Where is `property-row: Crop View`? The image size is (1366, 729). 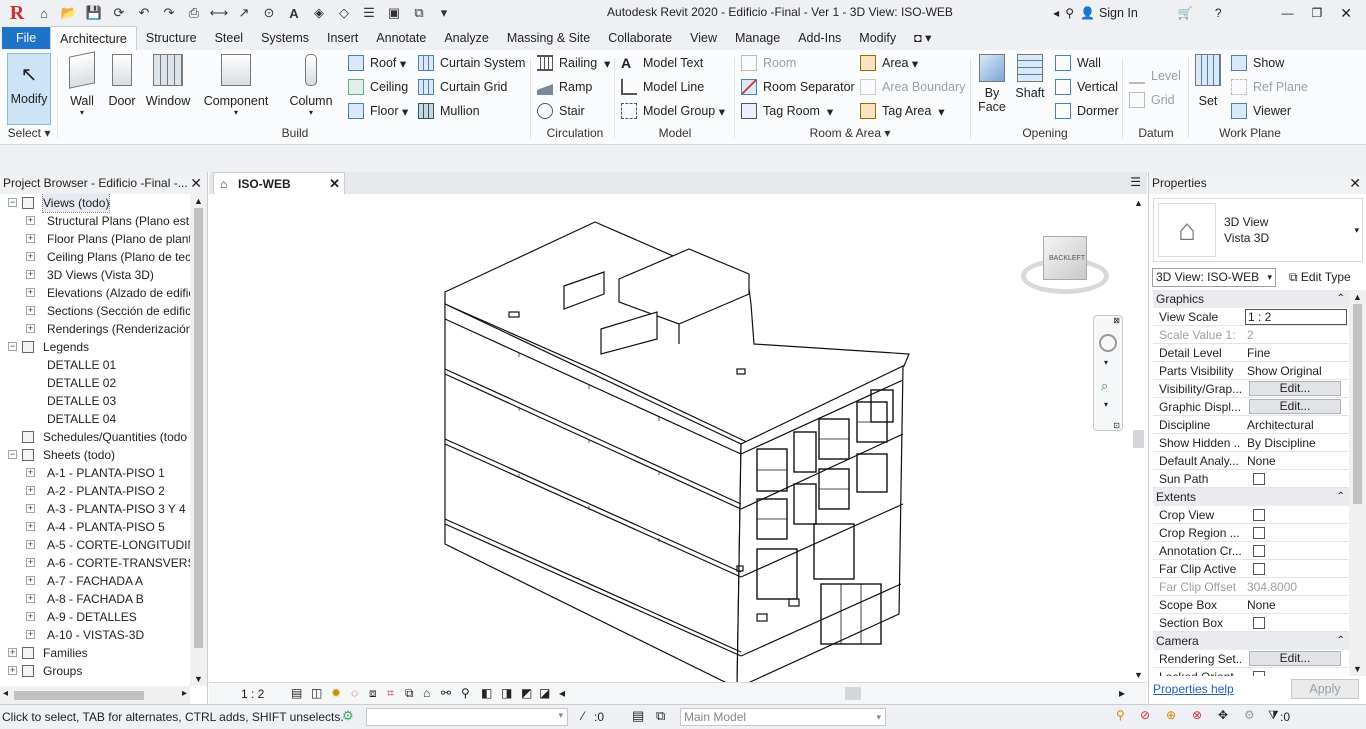
property-row: Crop View is located at coordinates (1251, 515).